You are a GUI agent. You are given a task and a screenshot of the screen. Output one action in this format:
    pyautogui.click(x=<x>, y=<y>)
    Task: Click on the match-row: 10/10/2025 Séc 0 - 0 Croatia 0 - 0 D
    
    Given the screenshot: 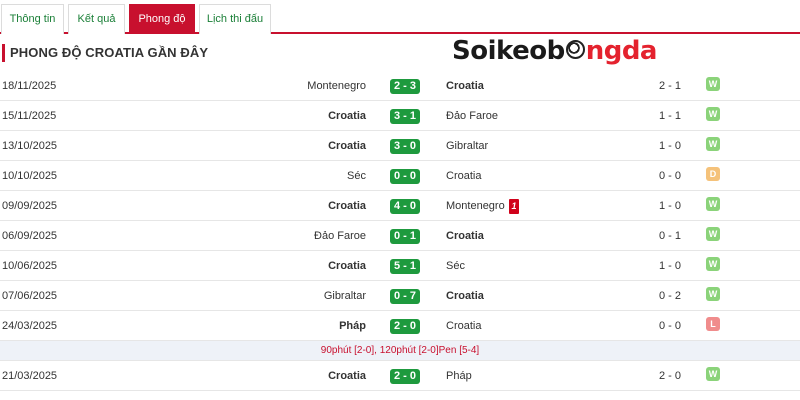 What is the action you would take?
    pyautogui.click(x=400, y=176)
    